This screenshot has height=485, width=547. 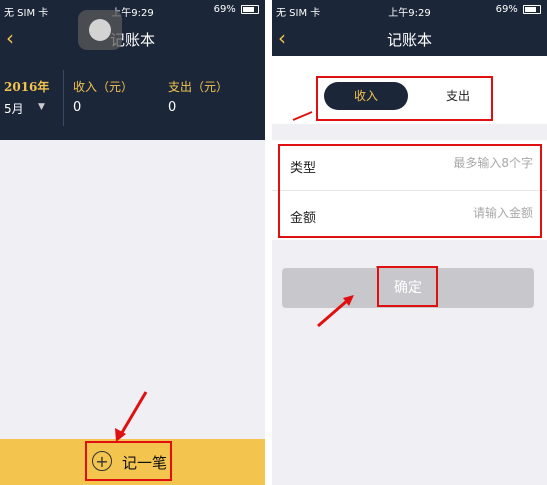 What do you see at coordinates (268, 242) in the screenshot?
I see `screenshot-divider` at bounding box center [268, 242].